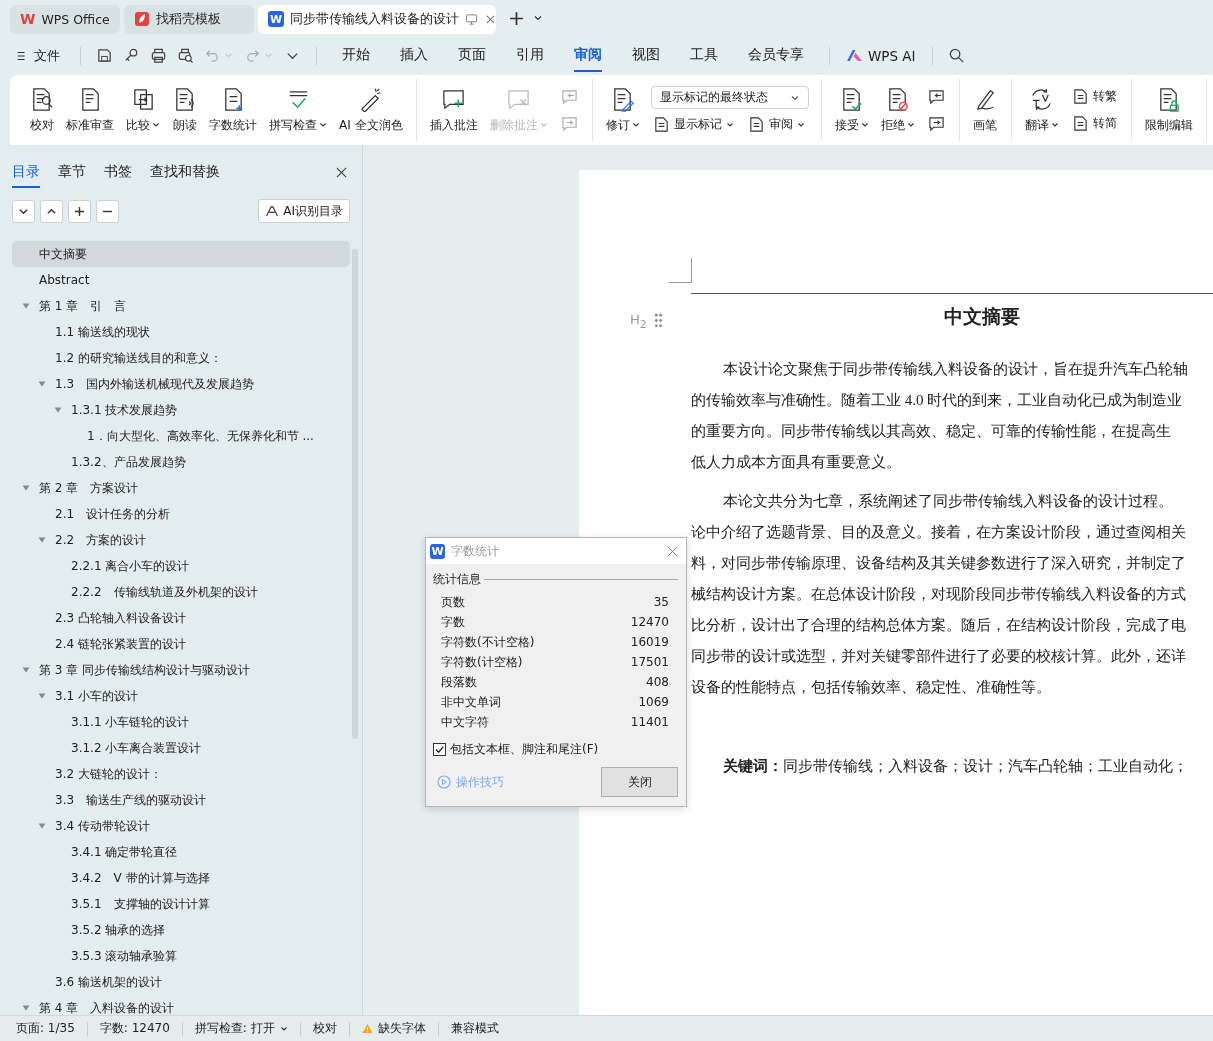 This screenshot has width=1213, height=1041. What do you see at coordinates (985, 110) in the screenshot?
I see `ribbon-button: 画笔` at bounding box center [985, 110].